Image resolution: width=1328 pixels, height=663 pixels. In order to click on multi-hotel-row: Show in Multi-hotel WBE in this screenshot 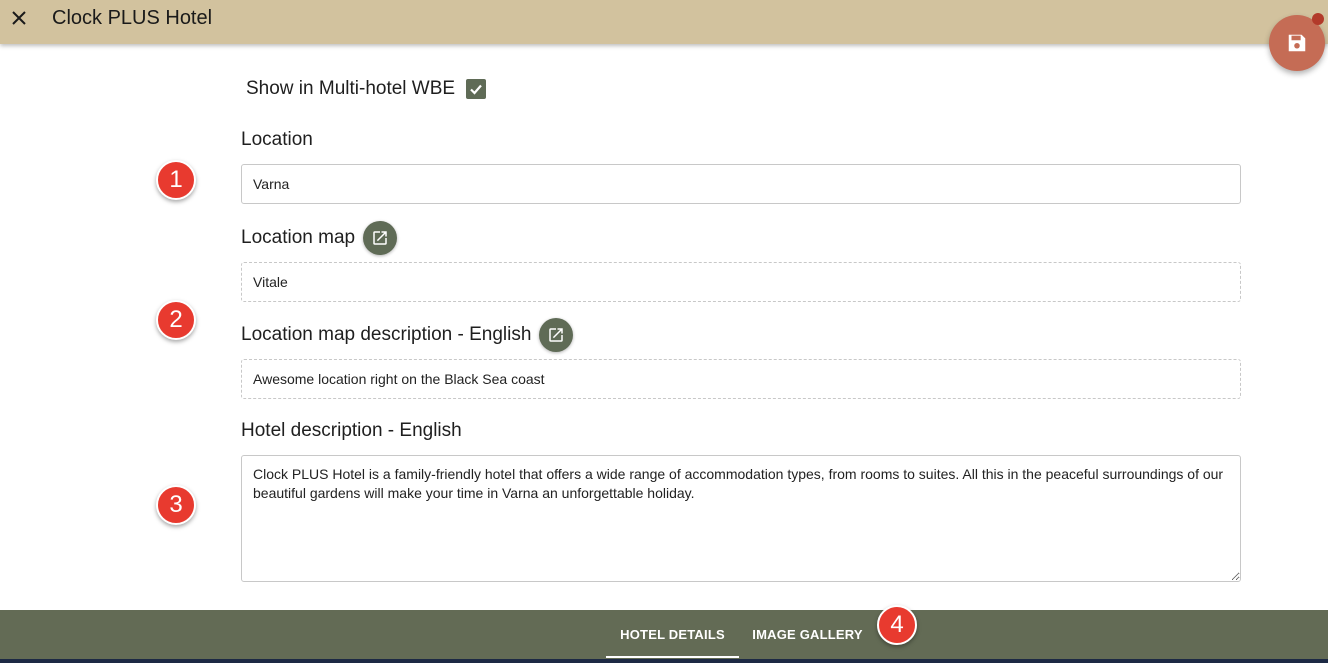, I will do `click(366, 89)`.